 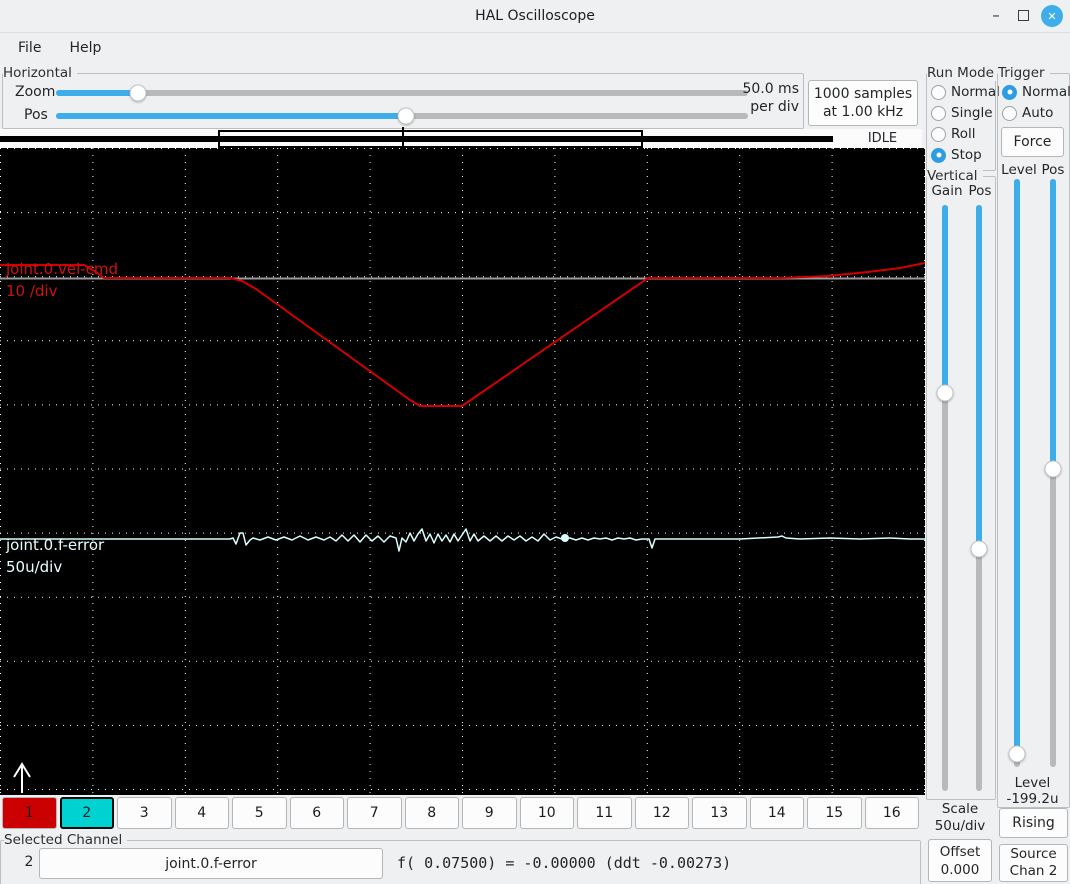 I want to click on trigger-pos-slider-label: Pos, so click(x=1053, y=170).